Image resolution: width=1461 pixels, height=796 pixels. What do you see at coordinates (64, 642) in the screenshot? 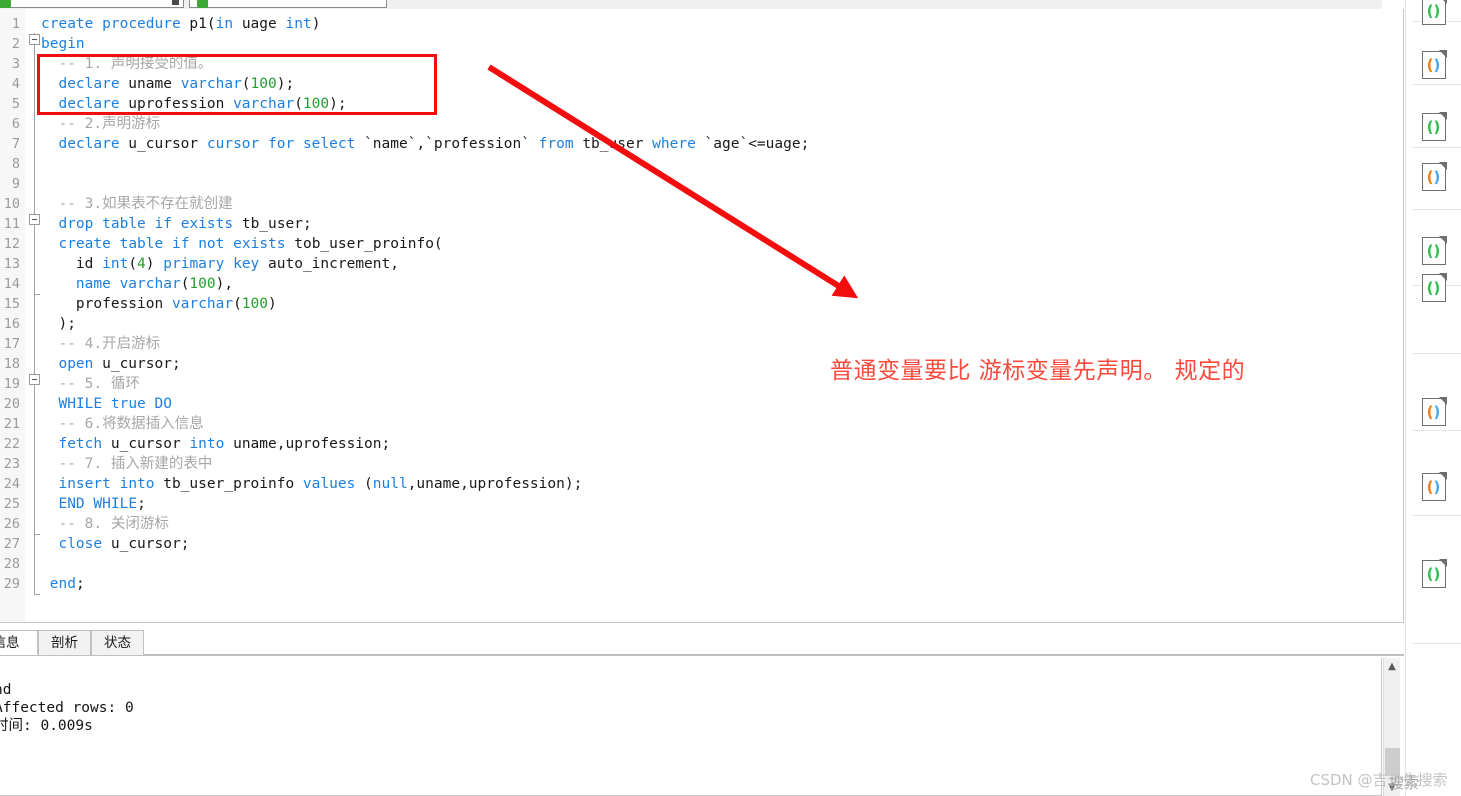
I see `tab-profile: 剖析` at bounding box center [64, 642].